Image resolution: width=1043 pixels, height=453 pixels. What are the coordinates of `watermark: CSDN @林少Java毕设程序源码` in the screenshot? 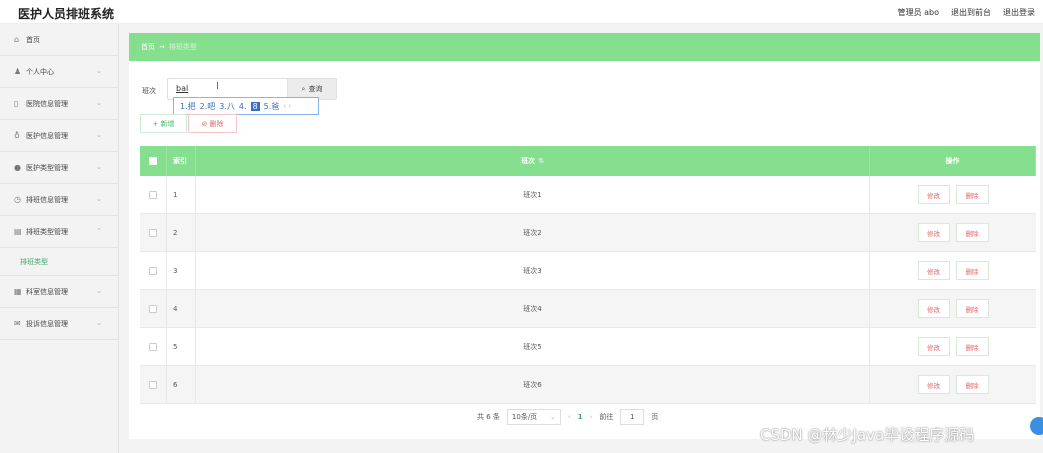 It's located at (867, 435).